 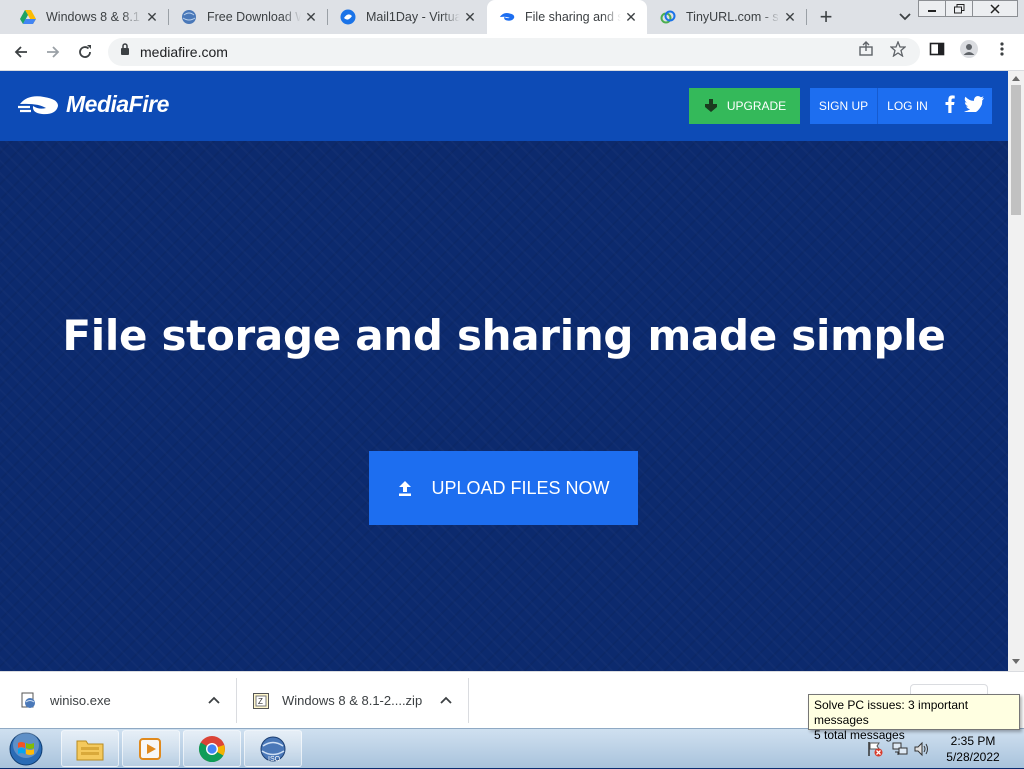 I want to click on social-links, so click(x=964, y=106).